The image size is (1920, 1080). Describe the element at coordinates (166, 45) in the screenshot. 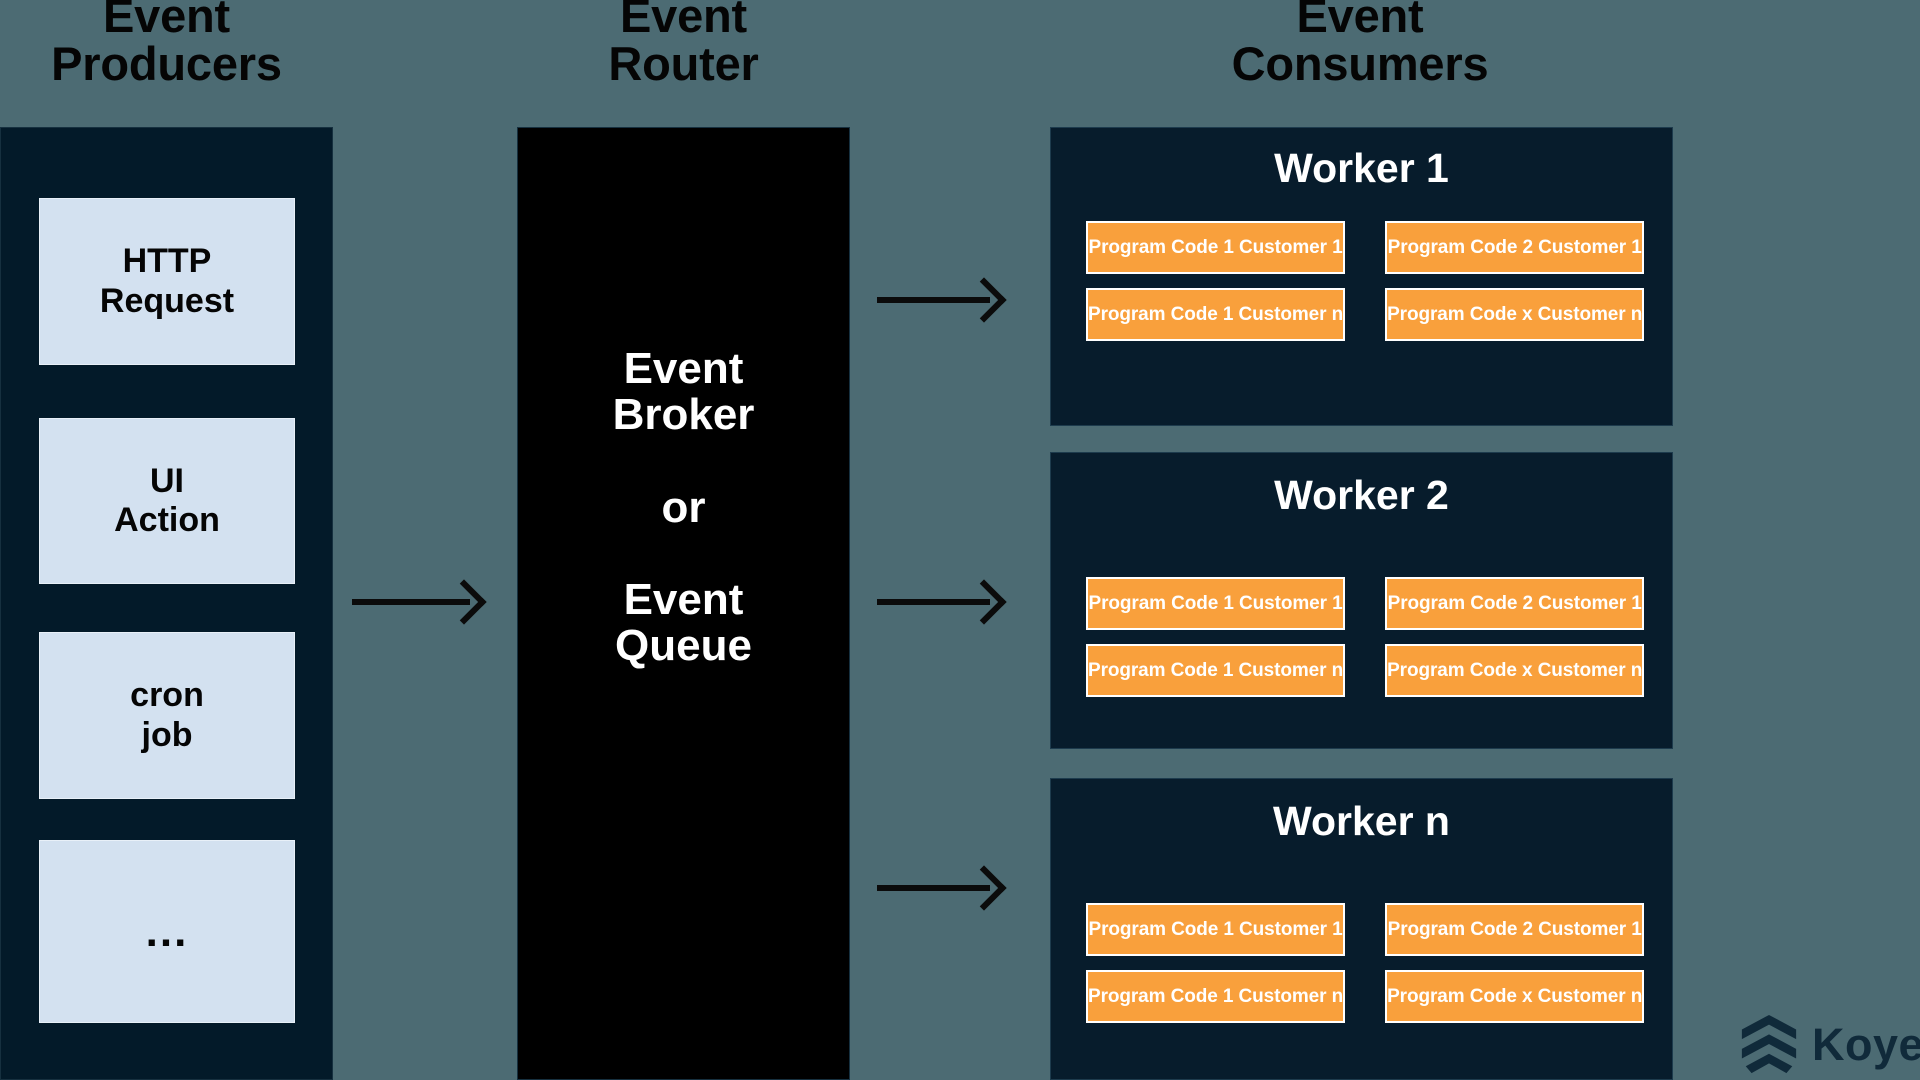

I see `column-header-event-producers: Event Producers` at that location.